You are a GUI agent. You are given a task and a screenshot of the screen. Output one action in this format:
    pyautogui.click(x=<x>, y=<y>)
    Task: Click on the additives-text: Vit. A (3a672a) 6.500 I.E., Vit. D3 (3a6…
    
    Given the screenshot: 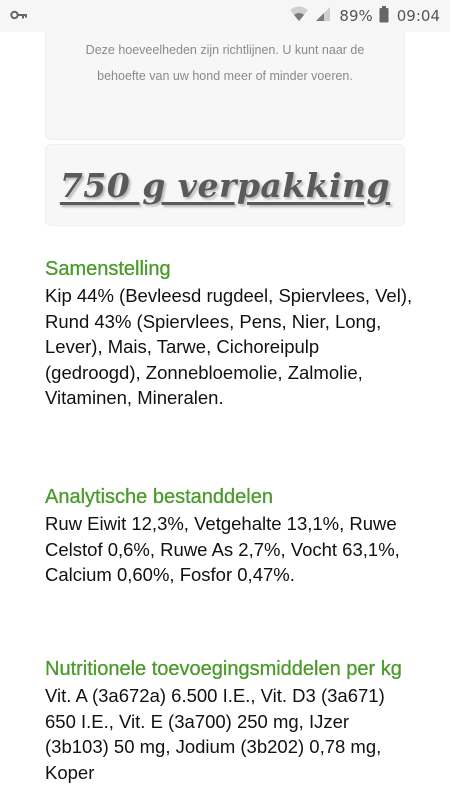 What is the action you would take?
    pyautogui.click(x=215, y=734)
    